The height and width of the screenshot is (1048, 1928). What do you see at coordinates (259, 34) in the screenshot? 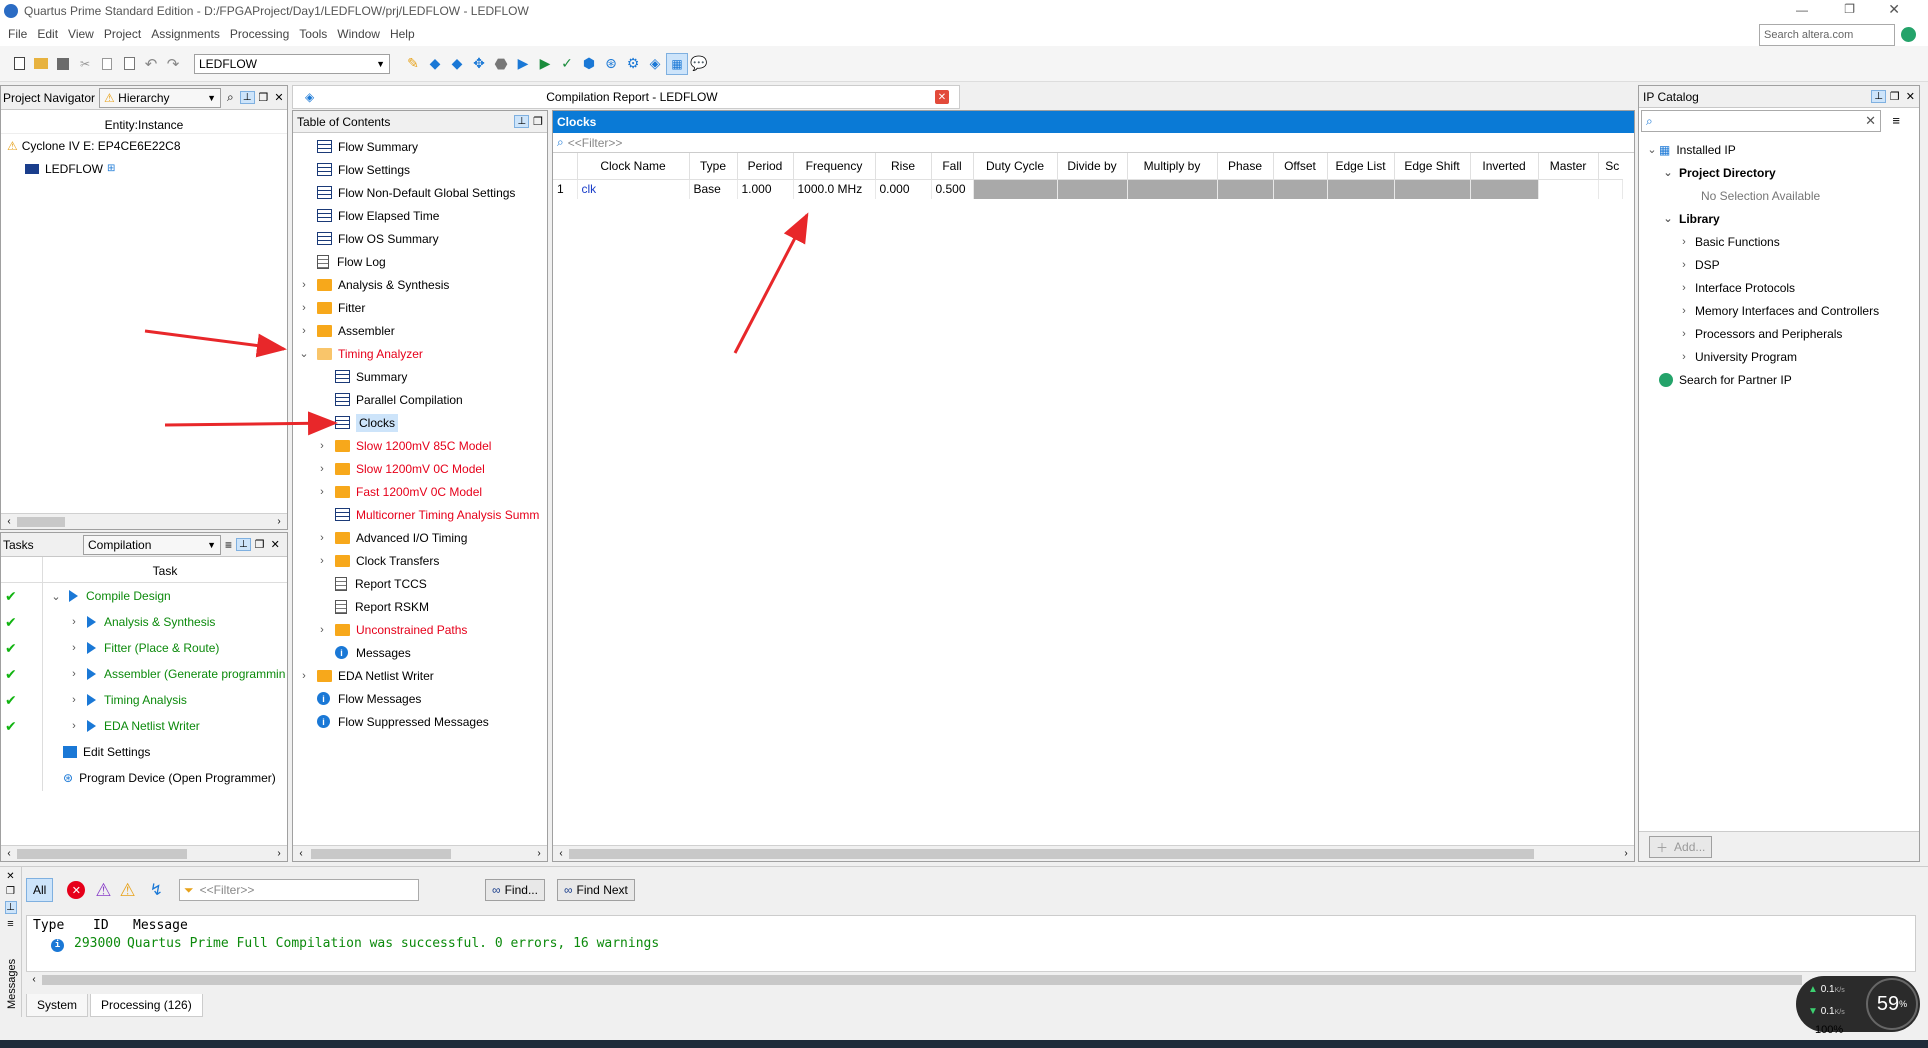
I see `menu-processing: Processing` at bounding box center [259, 34].